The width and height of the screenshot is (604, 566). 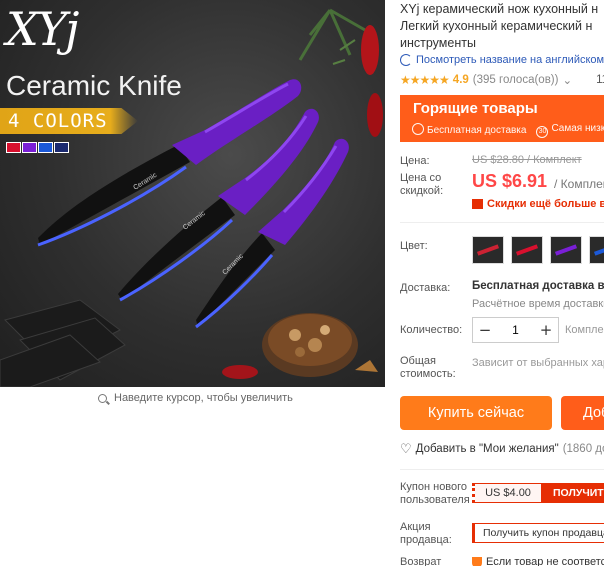 I want to click on shield-icon, so click(x=477, y=561).